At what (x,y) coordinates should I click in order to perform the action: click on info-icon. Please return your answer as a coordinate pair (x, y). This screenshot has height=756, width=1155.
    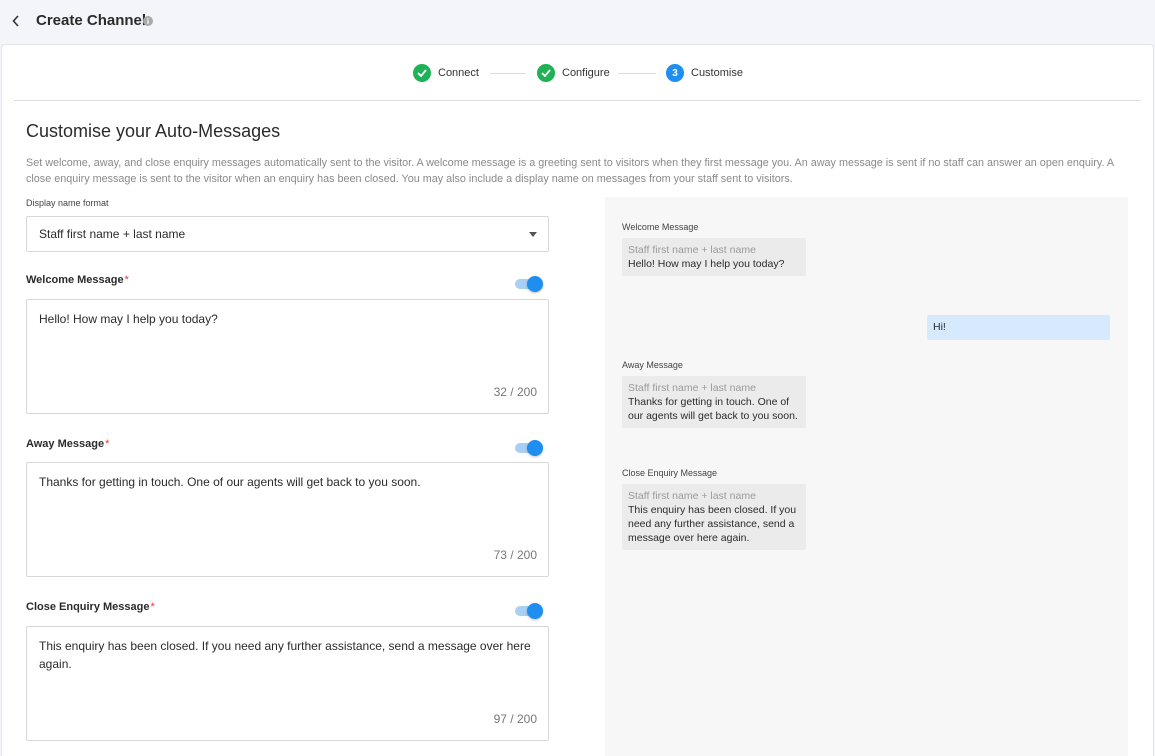
    Looking at the image, I should click on (148, 21).